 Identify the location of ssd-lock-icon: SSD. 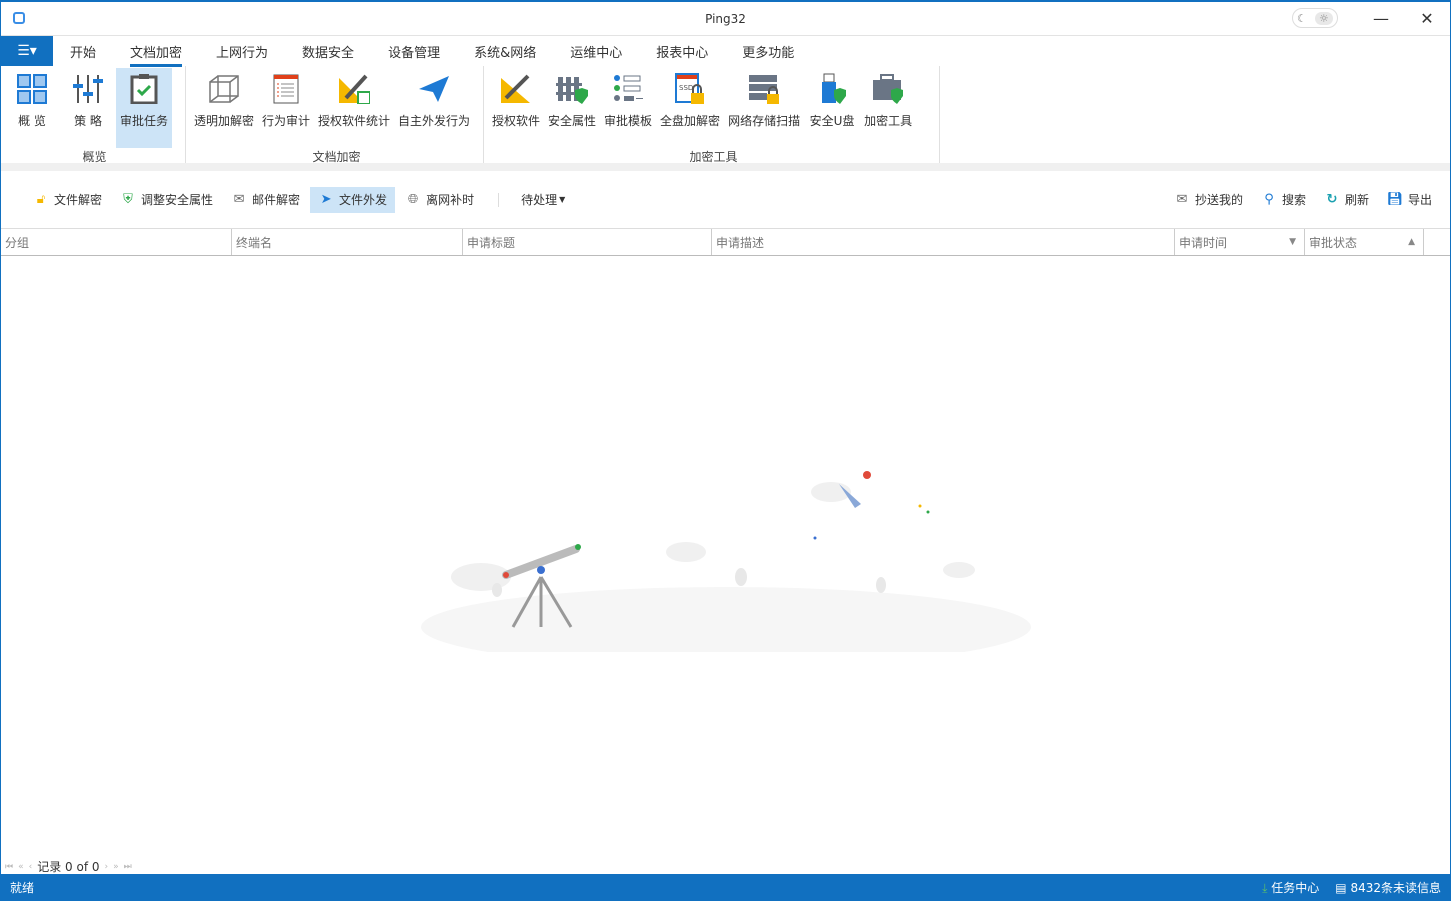
(690, 89).